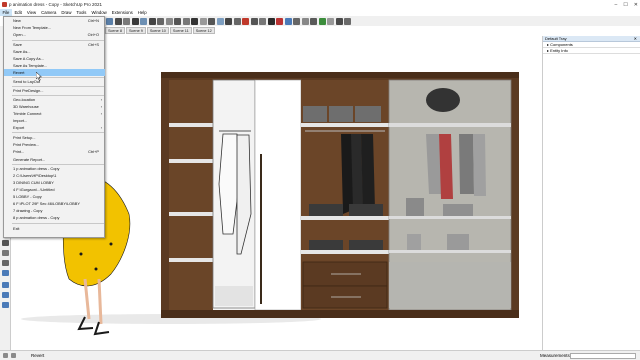 This screenshot has height=360, width=640. I want to click on xray-icon, so click(194, 21).